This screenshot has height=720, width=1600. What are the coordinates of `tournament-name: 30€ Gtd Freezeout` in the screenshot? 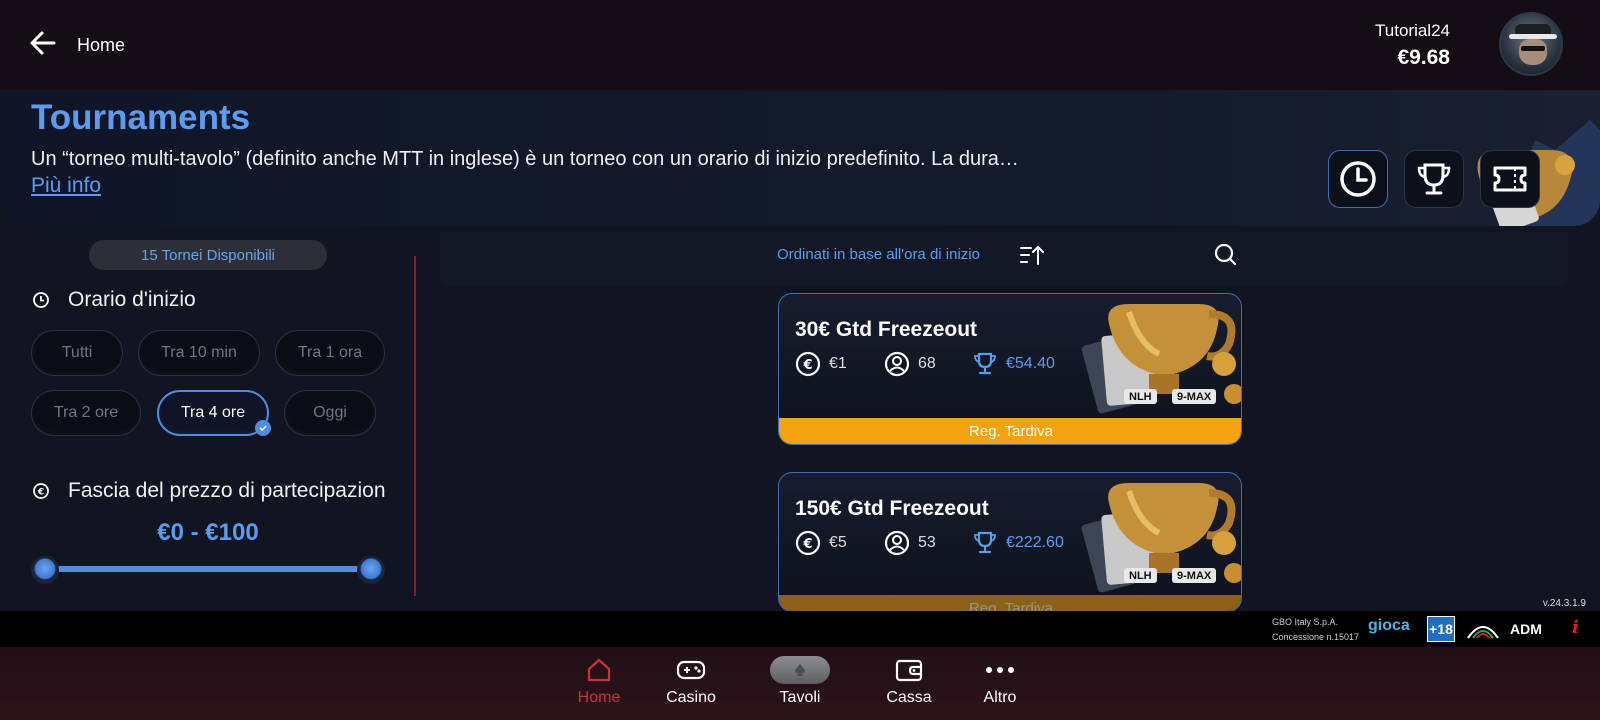 It's located at (886, 329).